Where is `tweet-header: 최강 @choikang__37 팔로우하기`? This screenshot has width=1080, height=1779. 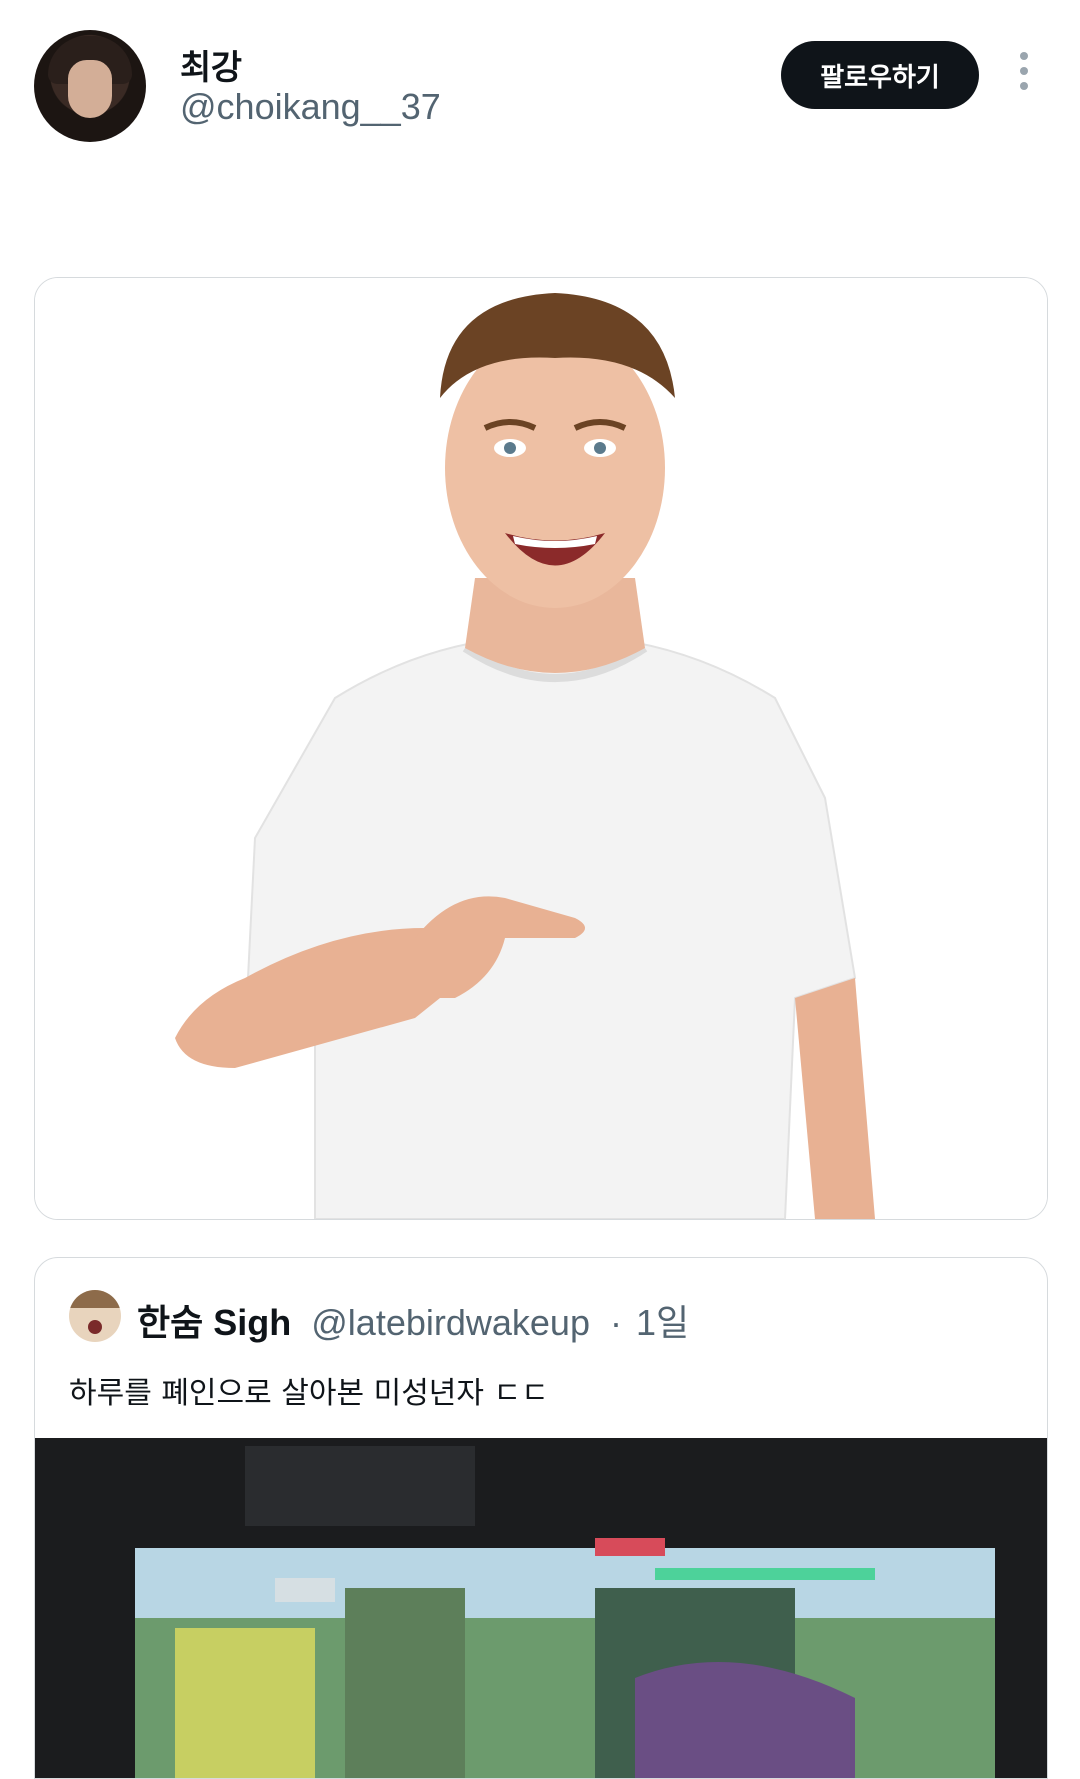
tweet-header: 최강 @choikang__37 팔로우하기 is located at coordinates (540, 80).